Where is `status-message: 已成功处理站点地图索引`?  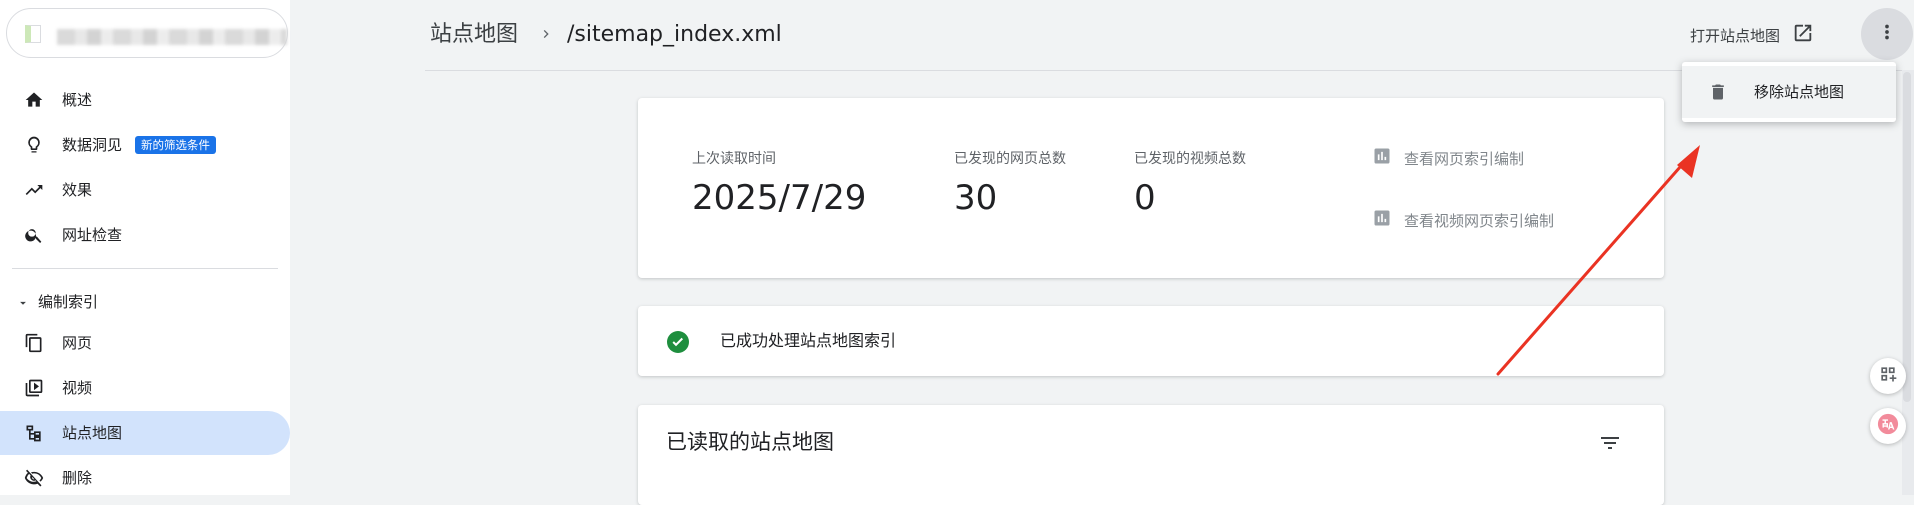
status-message: 已成功处理站点地图索引 is located at coordinates (808, 340).